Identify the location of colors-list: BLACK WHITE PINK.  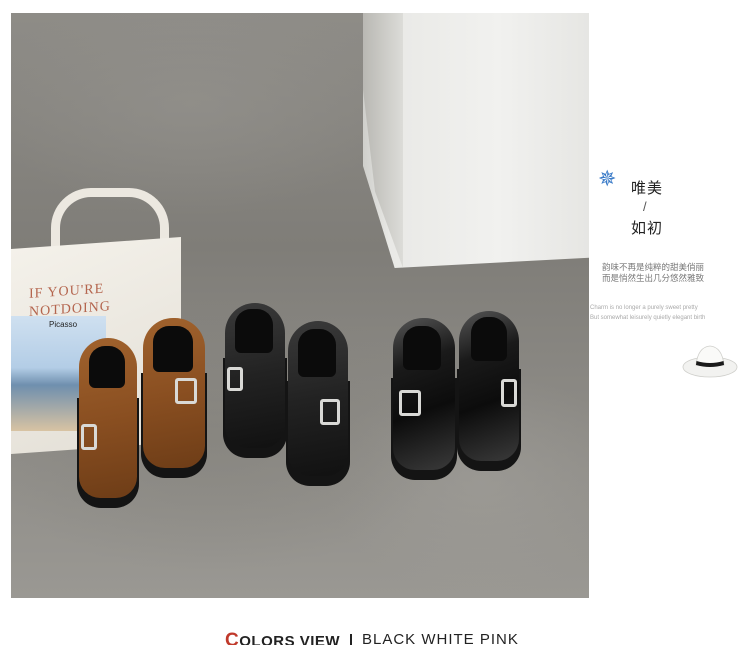
(440, 638).